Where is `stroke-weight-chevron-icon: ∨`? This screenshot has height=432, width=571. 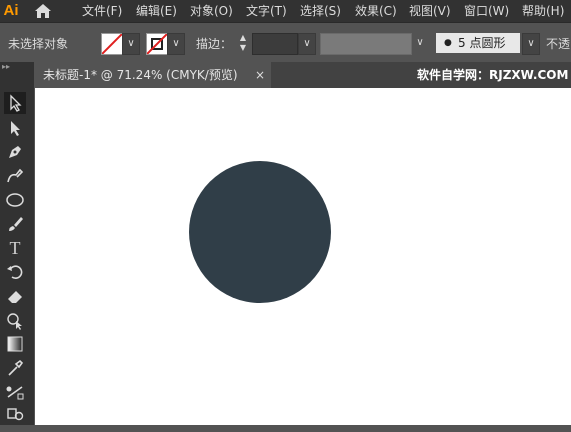
stroke-weight-chevron-icon: ∨ is located at coordinates (307, 44).